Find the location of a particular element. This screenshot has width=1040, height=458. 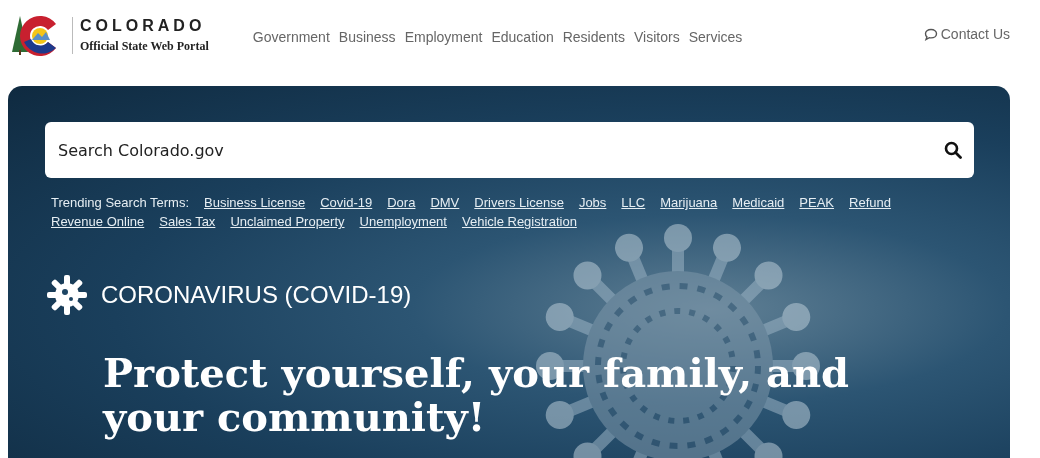

trending-link: Unclaimed Property is located at coordinates (287, 221).